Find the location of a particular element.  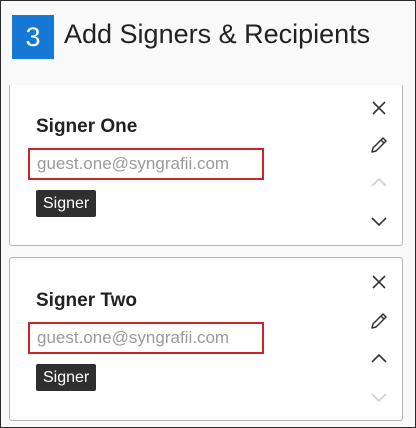

signer-name: Signer One is located at coordinates (87, 126).